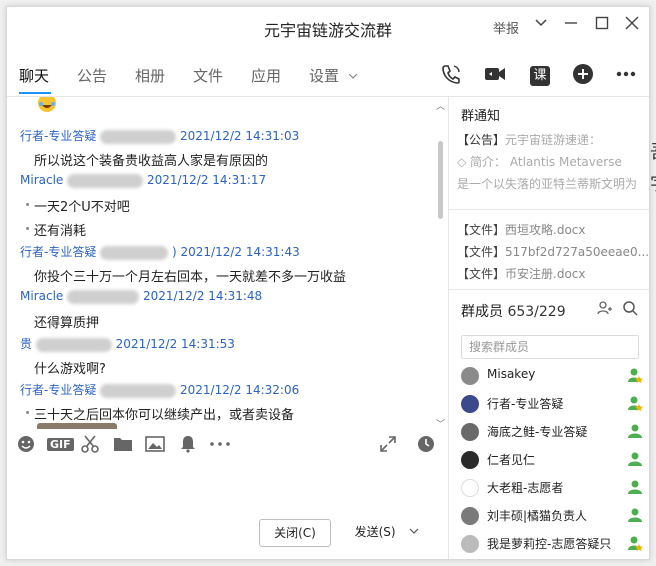 The image size is (656, 566). I want to click on search-icon, so click(630, 310).